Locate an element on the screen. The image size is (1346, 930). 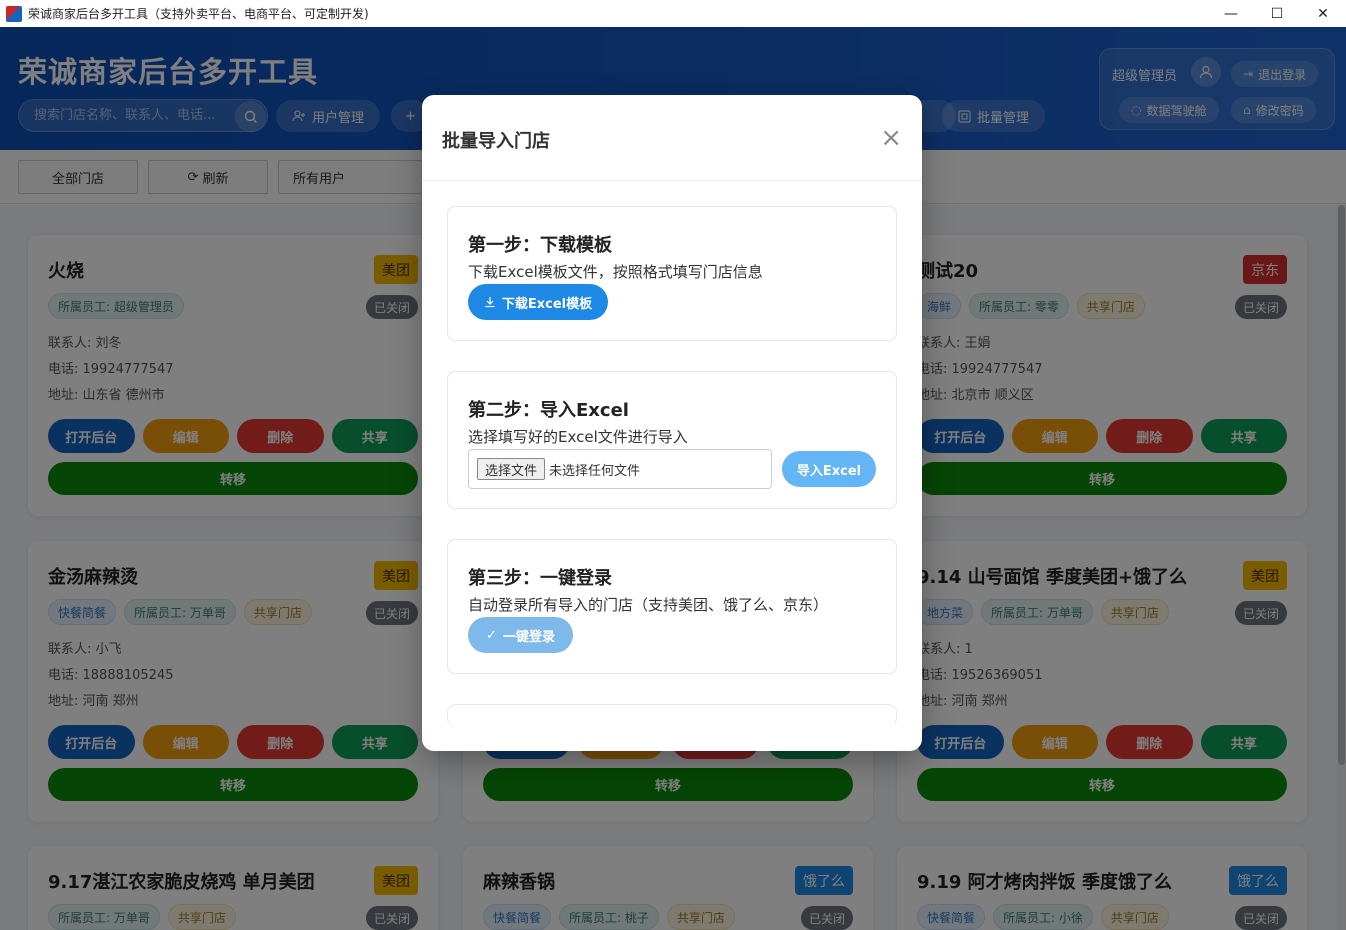
step2-title: 第二步：导入Excel is located at coordinates (548, 410).